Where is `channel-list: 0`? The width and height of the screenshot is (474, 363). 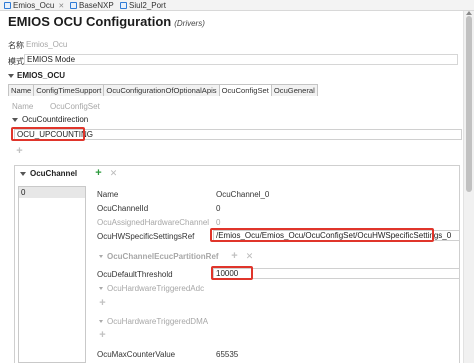
channel-list: 0 is located at coordinates (52, 274).